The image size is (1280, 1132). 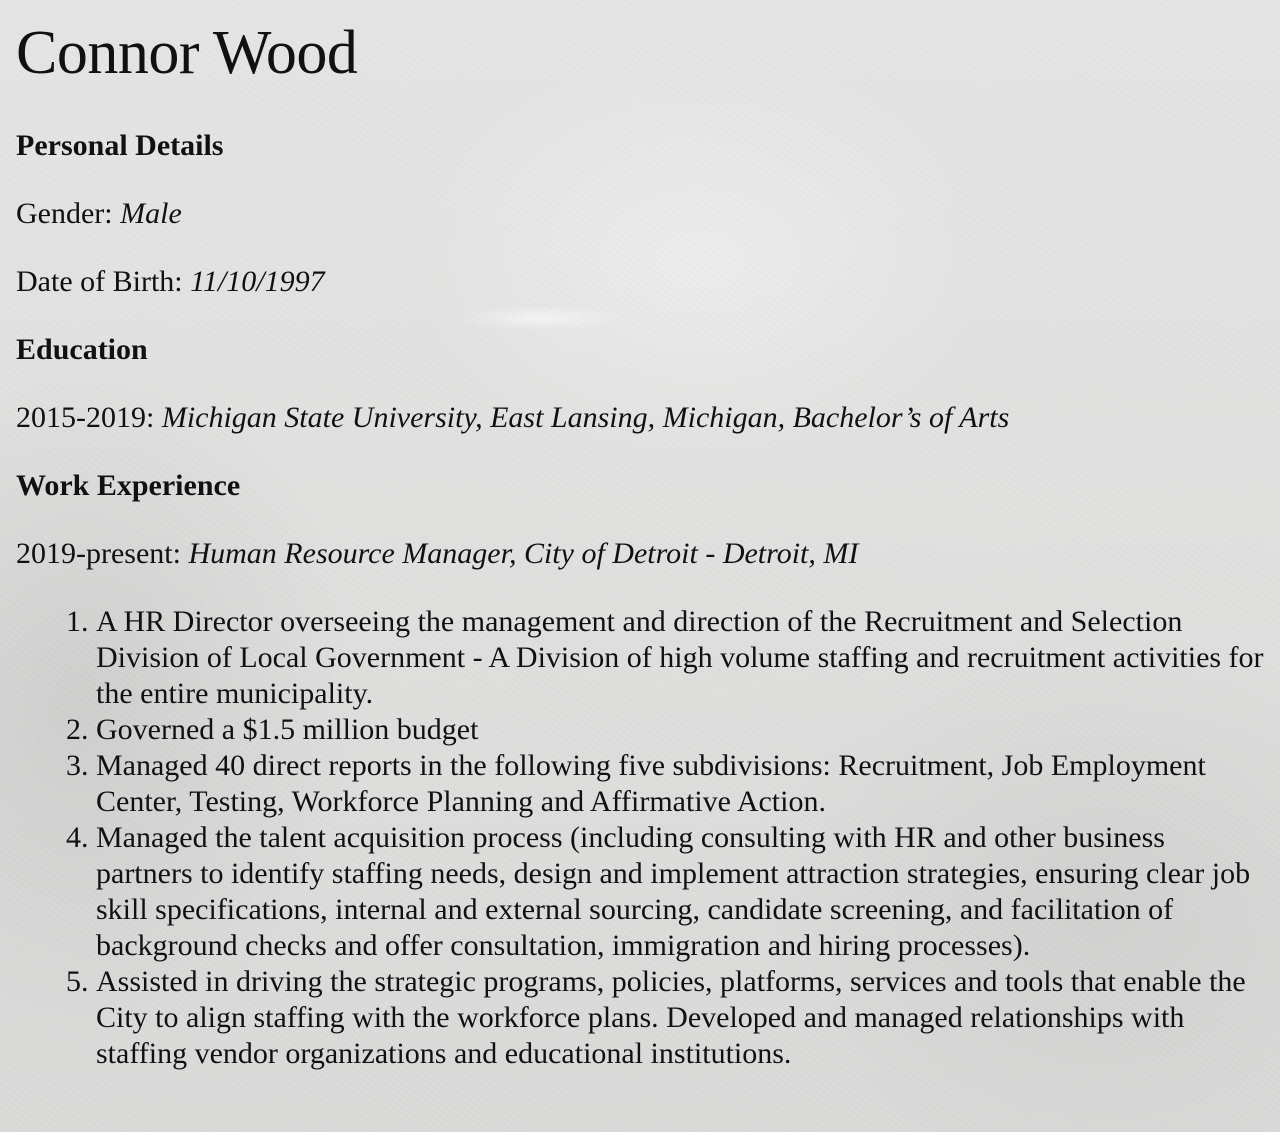 I want to click on dob-line: Date of Birth: 11/10/1997, so click(x=640, y=282).